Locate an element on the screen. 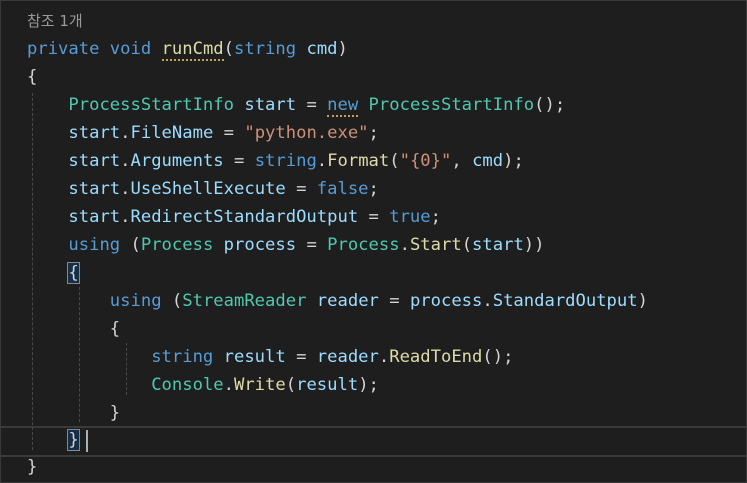 Image resolution: width=747 pixels, height=483 pixels. current-line-highlight is located at coordinates (373, 441).